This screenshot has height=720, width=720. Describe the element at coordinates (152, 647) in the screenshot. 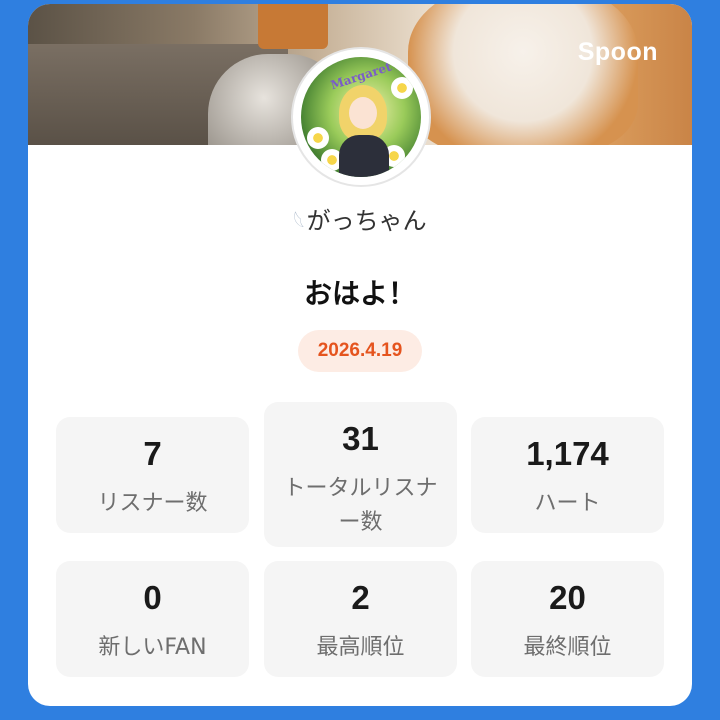

I see `stat-label: 新しいFAN` at that location.